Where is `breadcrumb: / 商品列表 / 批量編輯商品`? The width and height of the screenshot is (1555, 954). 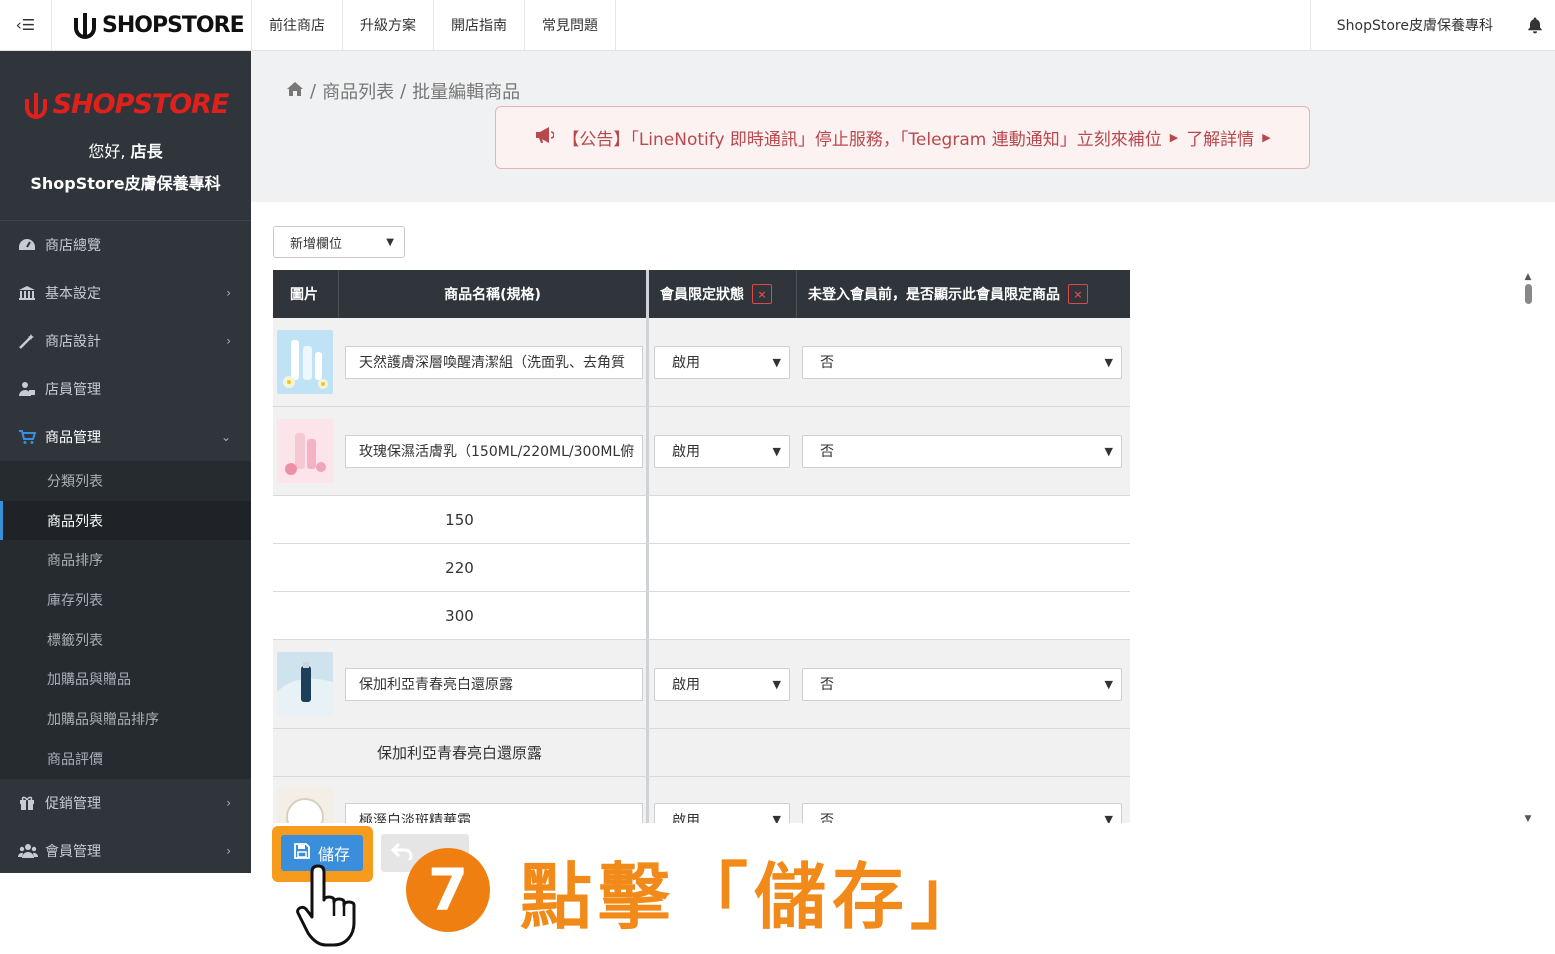 breadcrumb: / 商品列表 / 批量編輯商品 is located at coordinates (403, 91).